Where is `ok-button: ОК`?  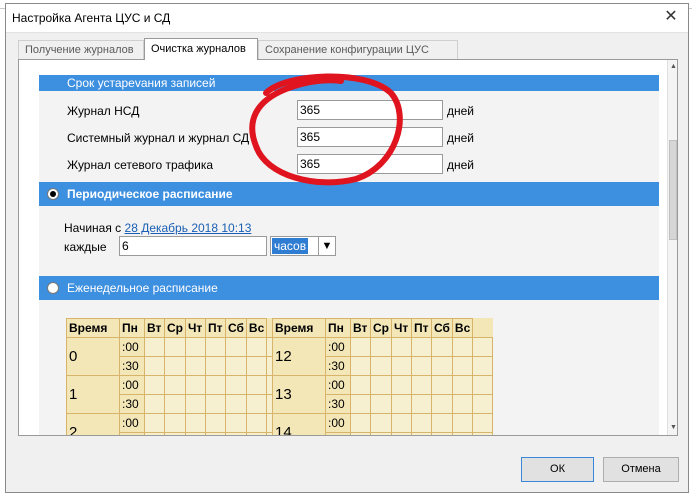 ok-button: ОК is located at coordinates (557, 469).